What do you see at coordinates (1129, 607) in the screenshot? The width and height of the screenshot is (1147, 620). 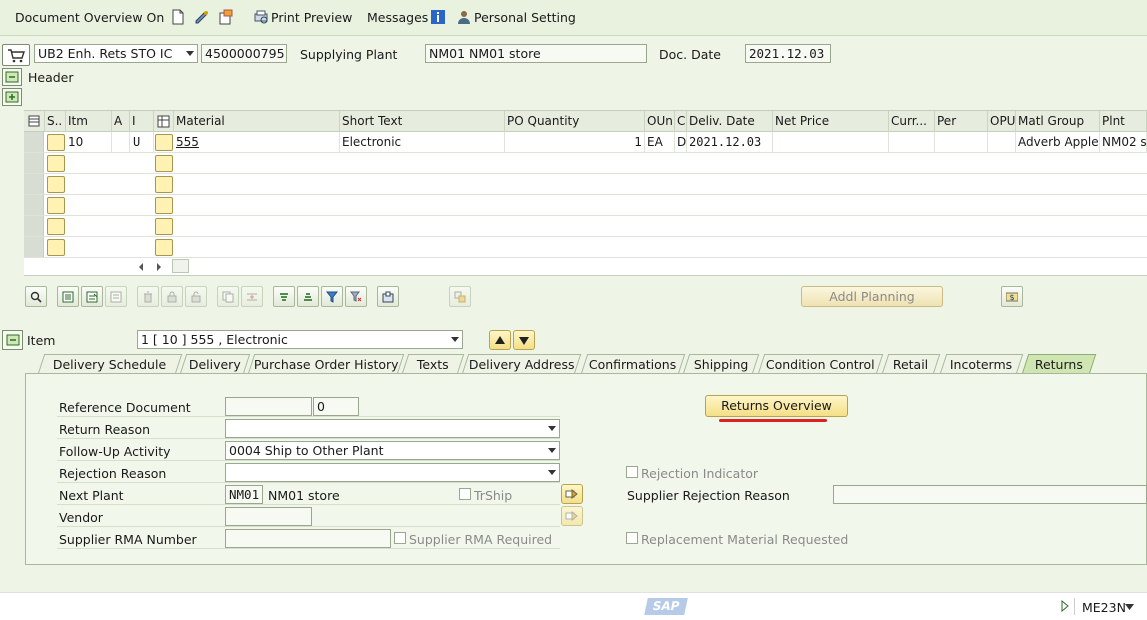 I see `chevron-down-icon` at bounding box center [1129, 607].